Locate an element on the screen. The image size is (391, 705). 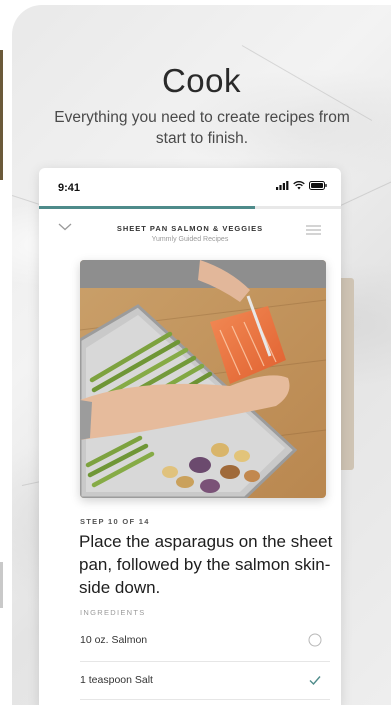
battery-icon is located at coordinates (318, 185).